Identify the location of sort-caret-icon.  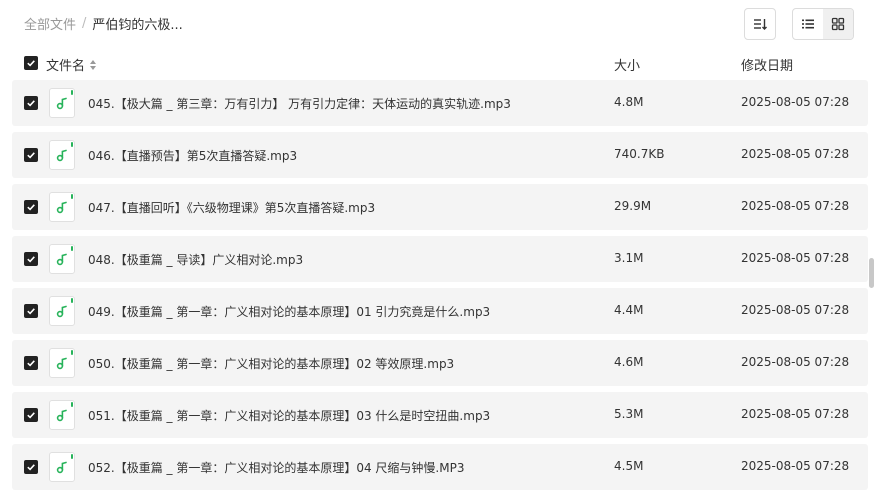
(93, 64).